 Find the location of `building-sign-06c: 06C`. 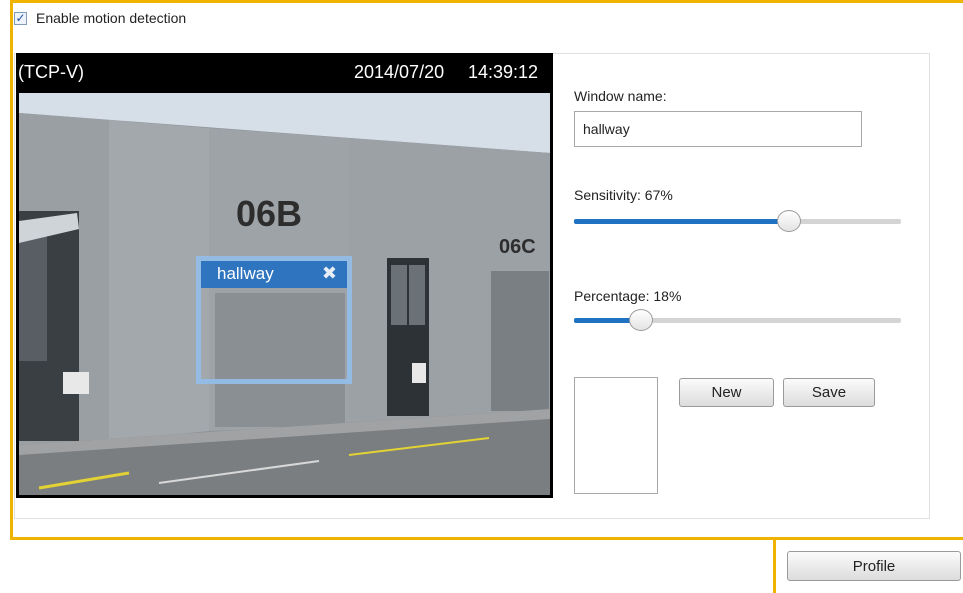

building-sign-06c: 06C is located at coordinates (517, 247).